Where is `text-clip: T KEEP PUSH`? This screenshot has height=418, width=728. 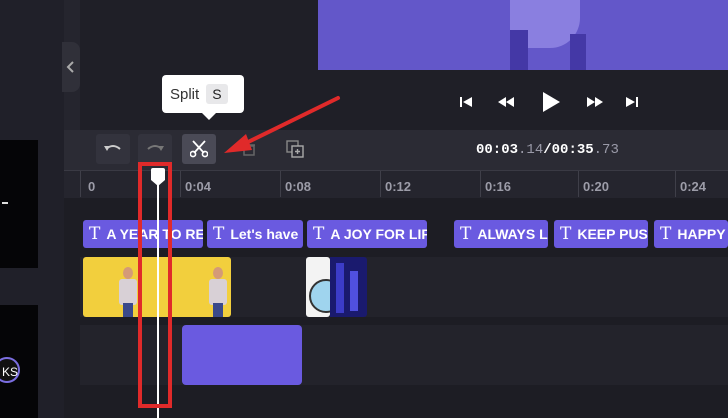 text-clip: T KEEP PUSH is located at coordinates (601, 234).